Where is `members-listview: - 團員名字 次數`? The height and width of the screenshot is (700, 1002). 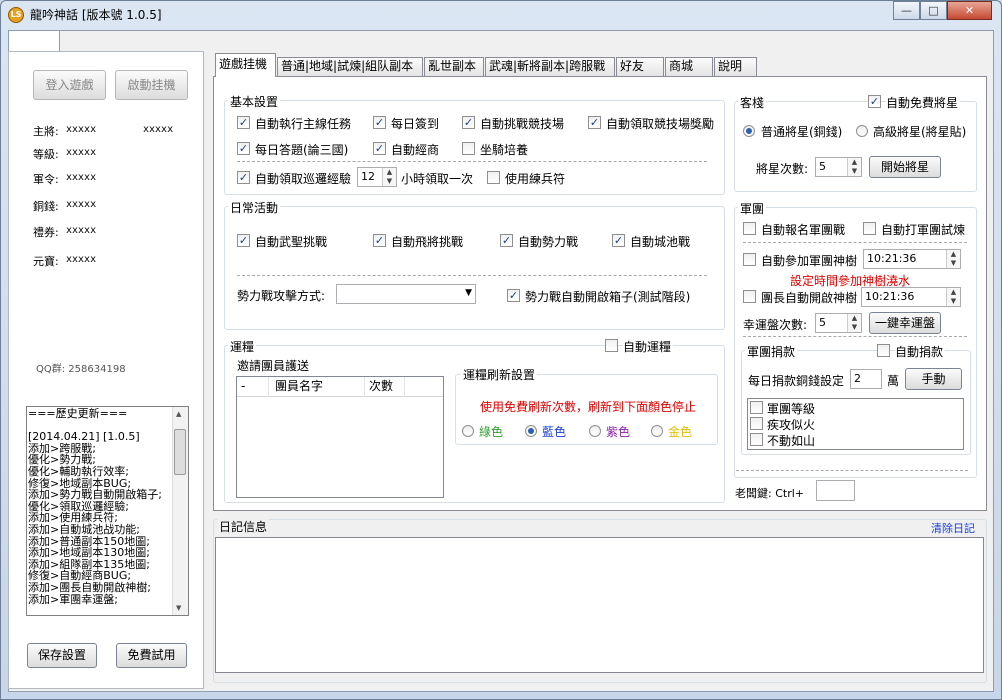 members-listview: - 團員名字 次數 is located at coordinates (340, 437).